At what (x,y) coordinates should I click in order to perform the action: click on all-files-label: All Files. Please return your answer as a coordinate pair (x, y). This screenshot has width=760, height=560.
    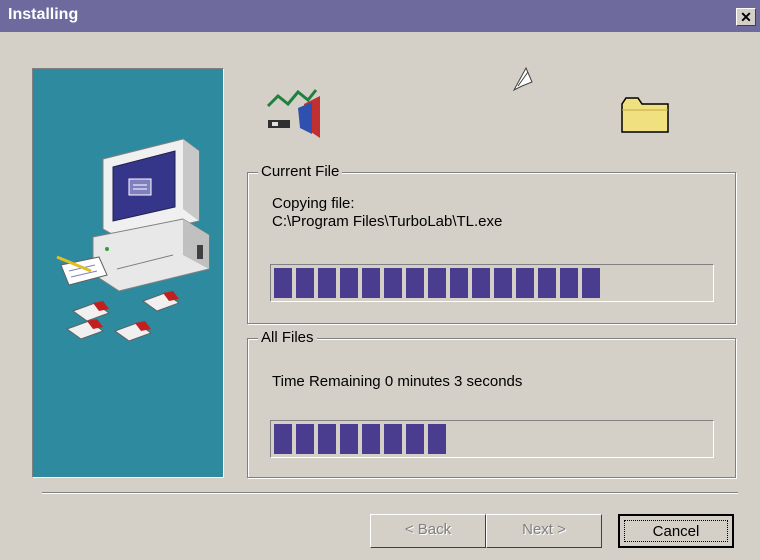
    Looking at the image, I should click on (287, 337).